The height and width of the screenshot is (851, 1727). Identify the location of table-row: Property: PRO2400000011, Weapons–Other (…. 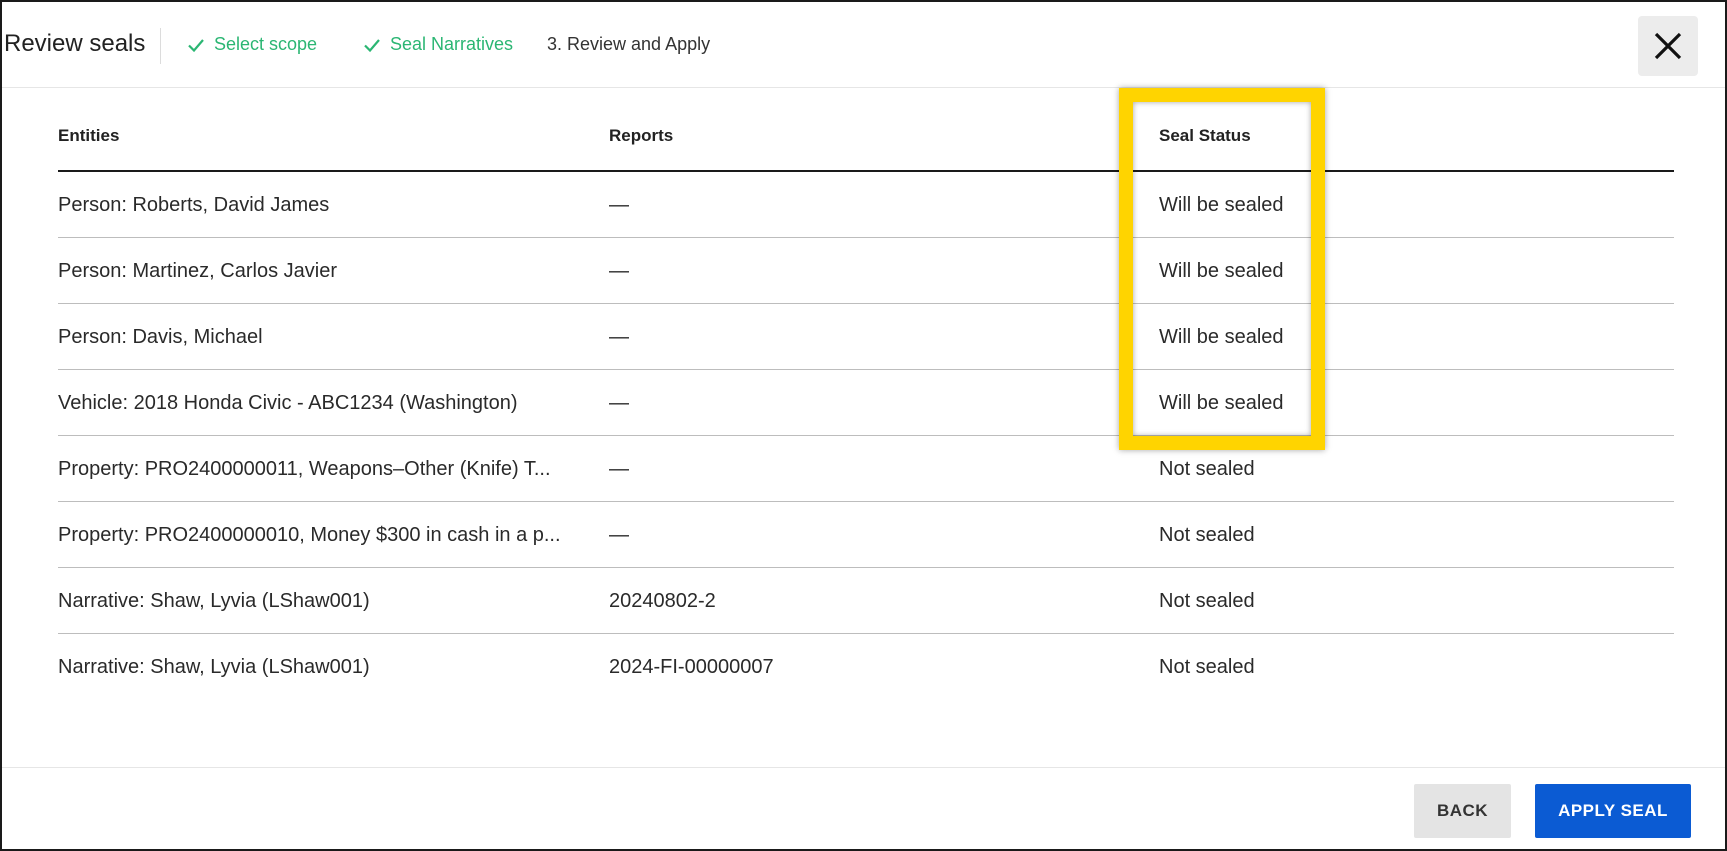
(866, 469).